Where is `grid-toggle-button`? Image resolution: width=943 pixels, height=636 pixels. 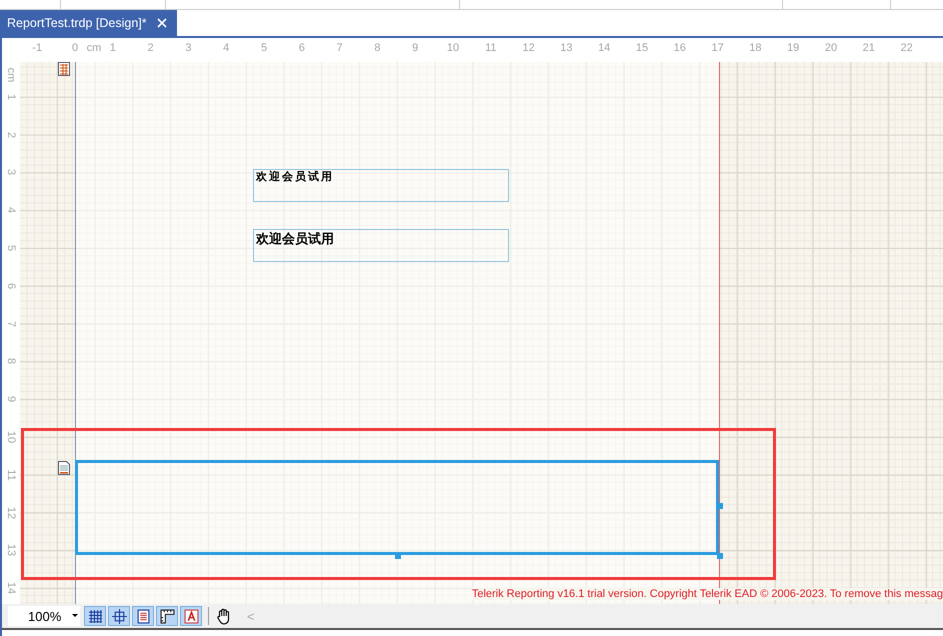
grid-toggle-button is located at coordinates (95, 616).